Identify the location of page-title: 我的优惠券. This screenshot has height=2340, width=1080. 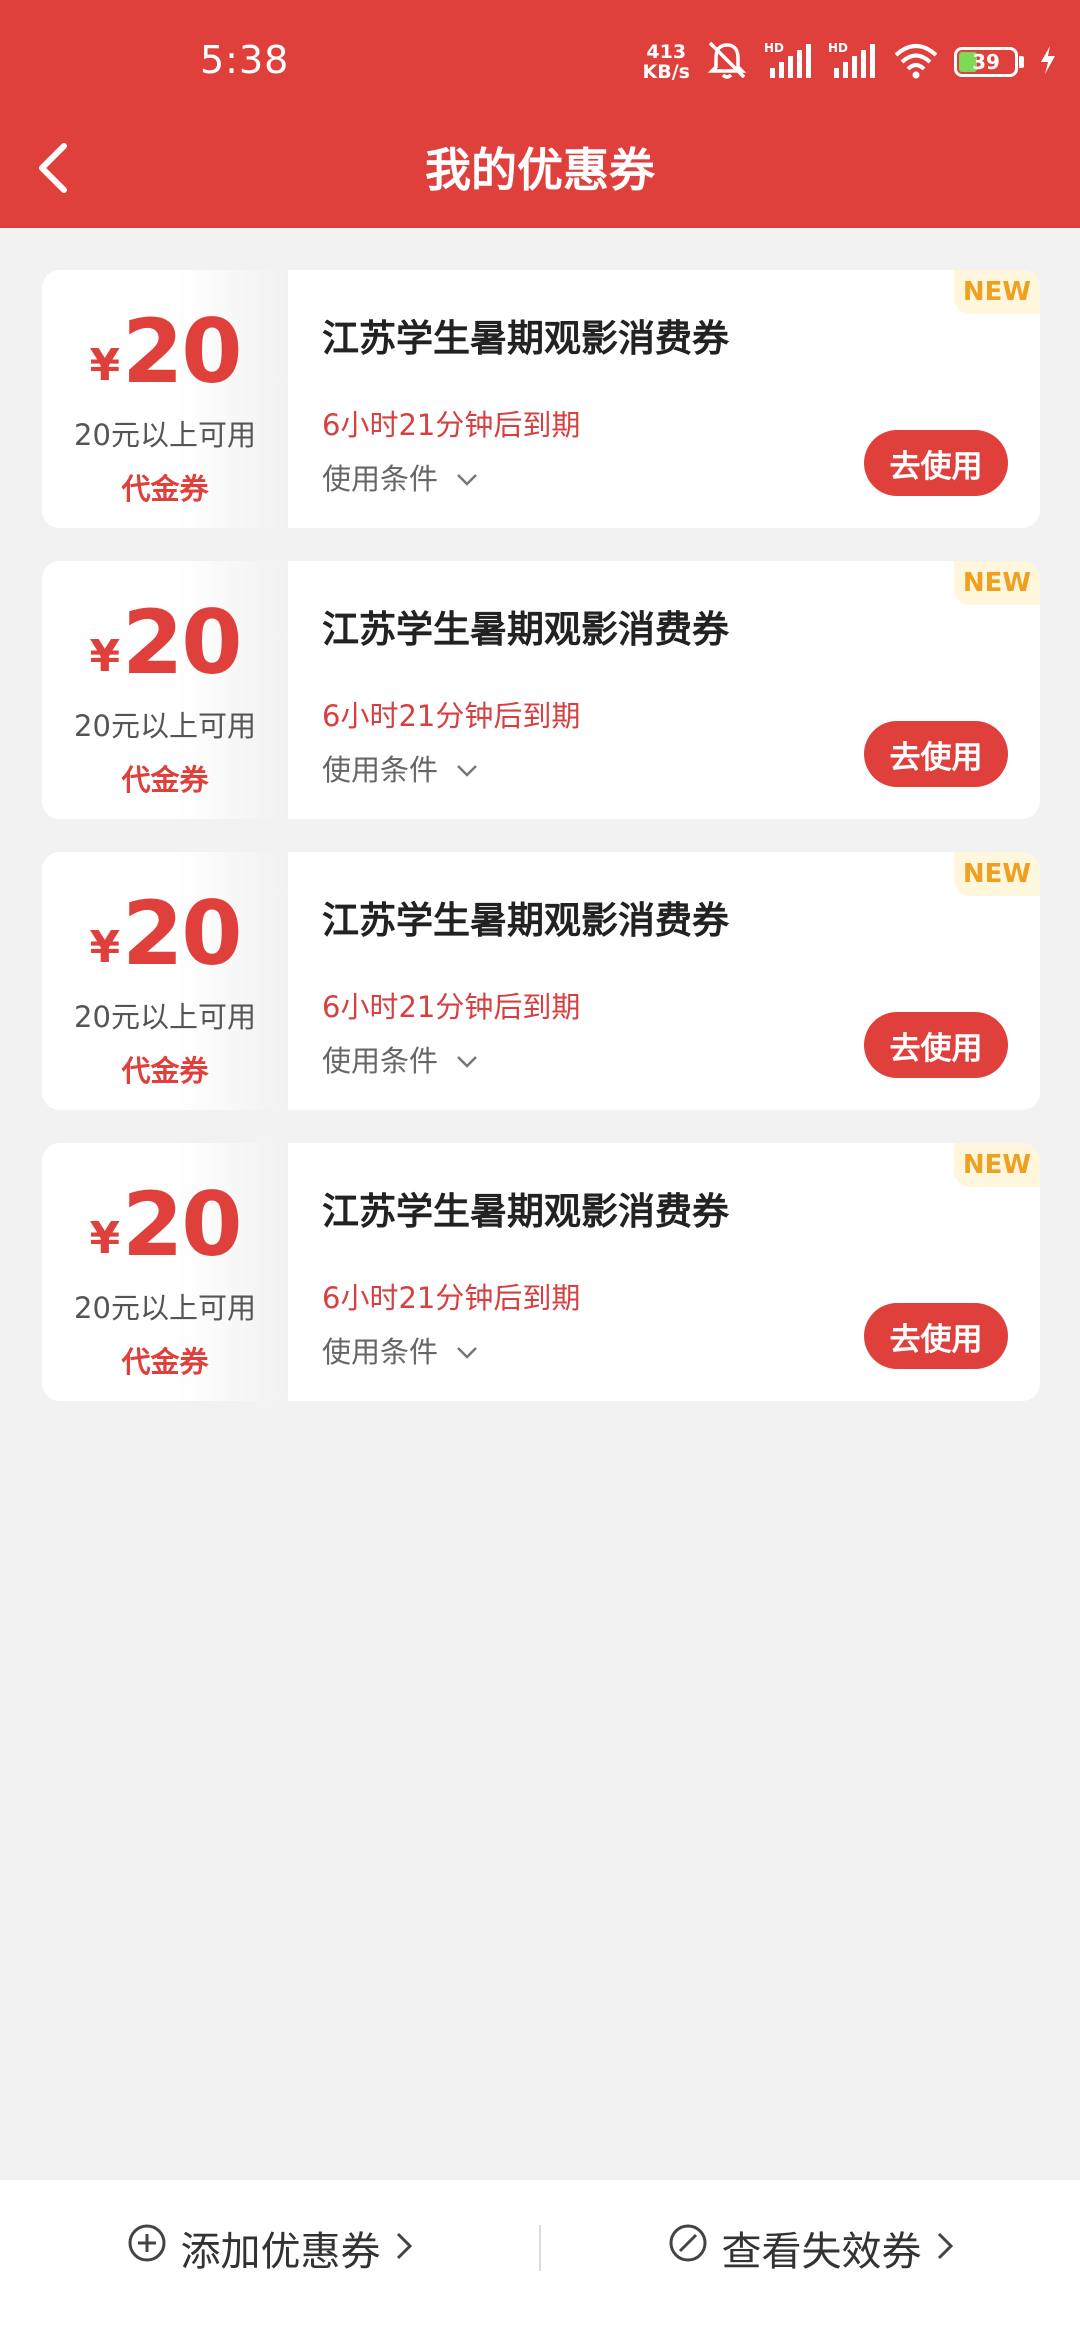
(540, 170).